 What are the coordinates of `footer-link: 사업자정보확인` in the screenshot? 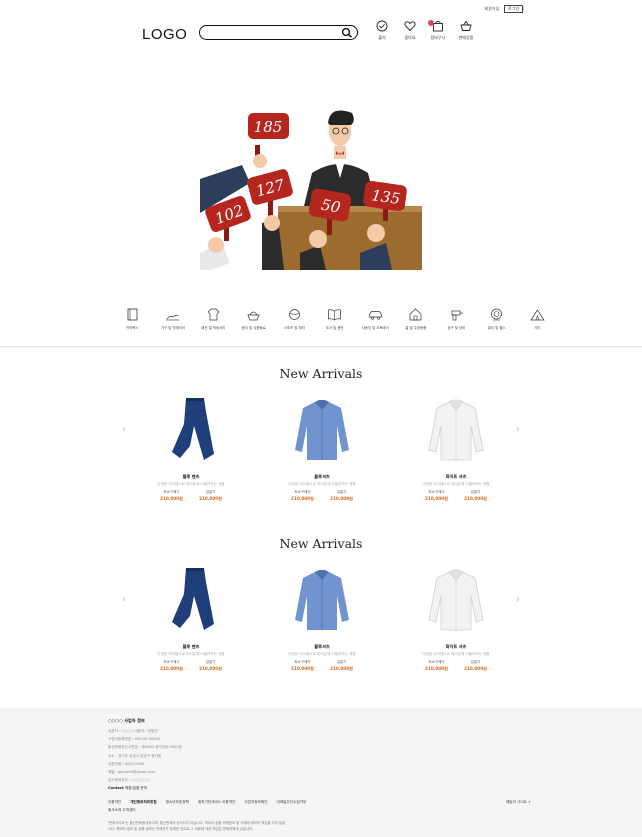 It's located at (255, 802).